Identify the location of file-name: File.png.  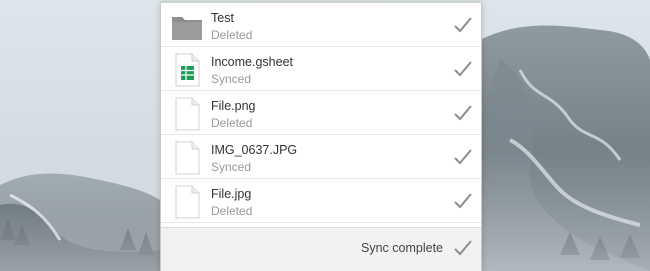
(233, 106).